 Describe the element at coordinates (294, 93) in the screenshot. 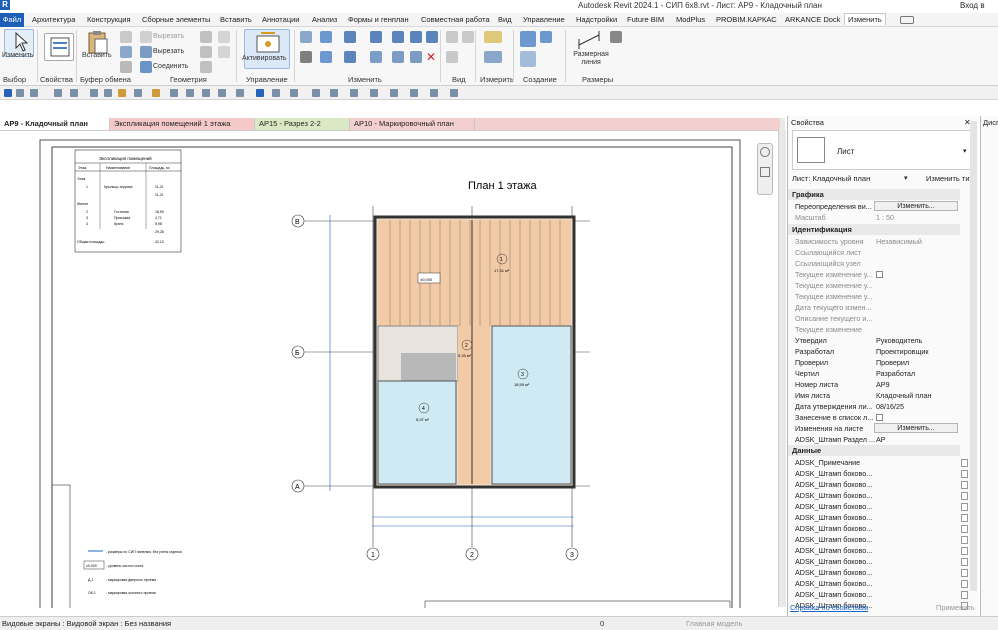

I see `switch-windows-icon` at that location.